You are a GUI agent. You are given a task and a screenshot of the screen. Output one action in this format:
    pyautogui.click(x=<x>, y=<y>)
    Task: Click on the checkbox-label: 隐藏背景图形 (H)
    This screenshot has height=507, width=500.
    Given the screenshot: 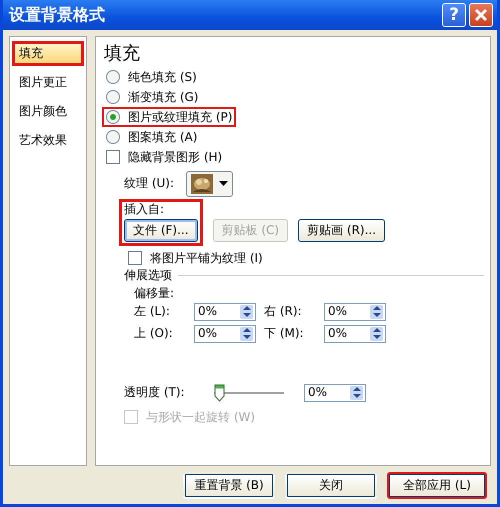 What is the action you would take?
    pyautogui.click(x=175, y=156)
    